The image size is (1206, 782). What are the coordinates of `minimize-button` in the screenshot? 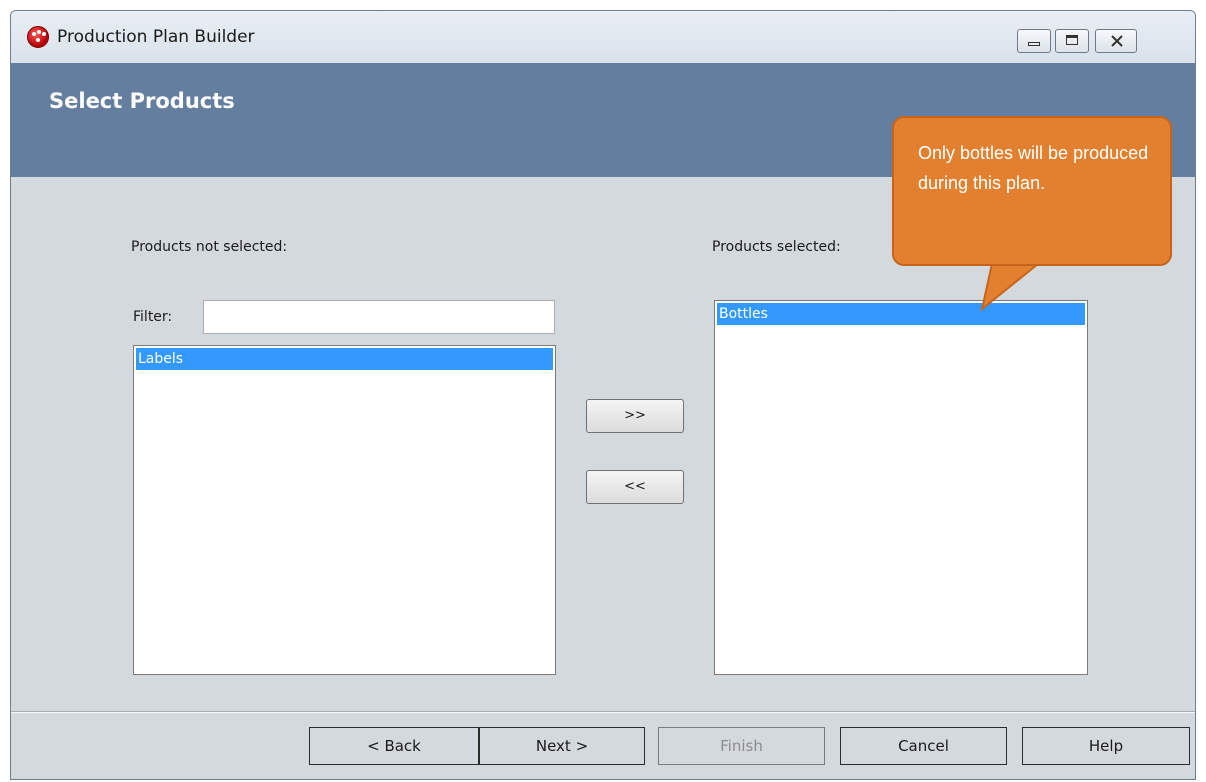 It's located at (1034, 41).